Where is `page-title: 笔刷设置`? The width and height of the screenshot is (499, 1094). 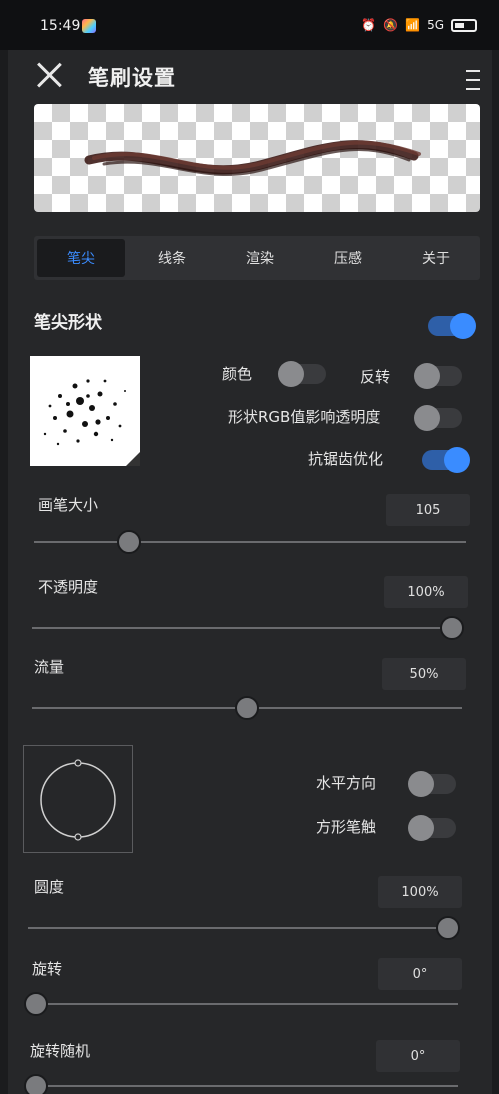 page-title: 笔刷设置 is located at coordinates (132, 78).